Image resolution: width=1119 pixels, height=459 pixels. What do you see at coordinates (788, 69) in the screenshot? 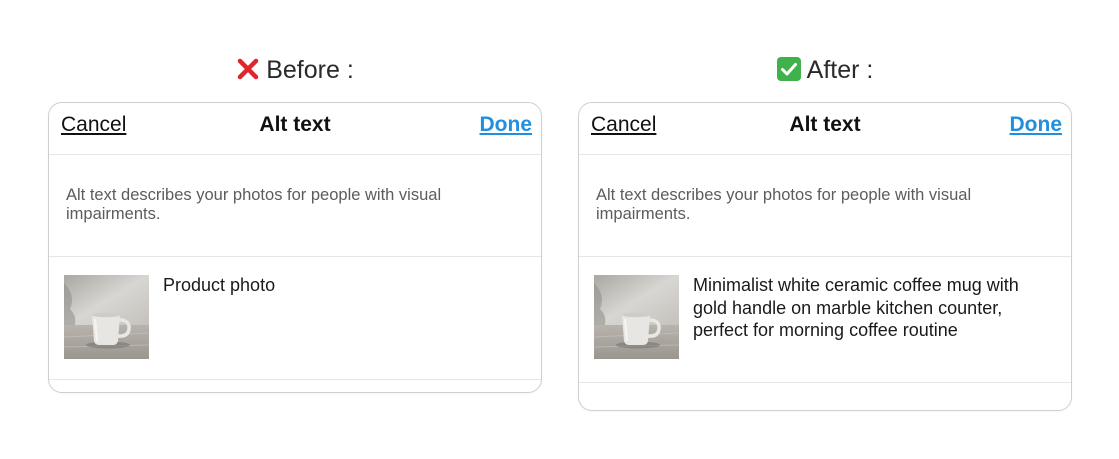
I see `check-mark-icon` at bounding box center [788, 69].